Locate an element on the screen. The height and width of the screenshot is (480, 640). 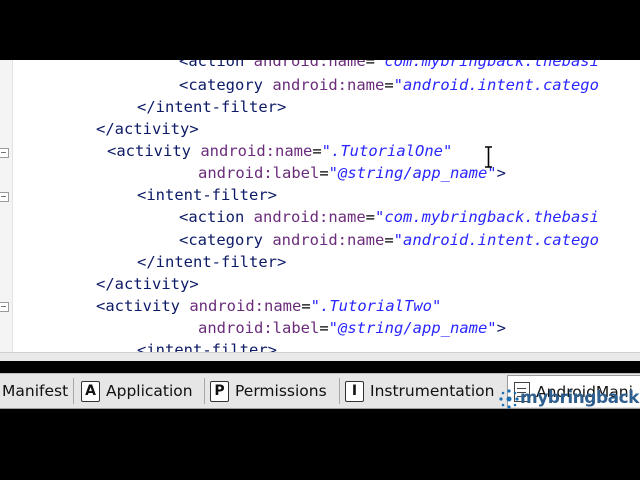
tab-label: Permissions is located at coordinates (281, 391).